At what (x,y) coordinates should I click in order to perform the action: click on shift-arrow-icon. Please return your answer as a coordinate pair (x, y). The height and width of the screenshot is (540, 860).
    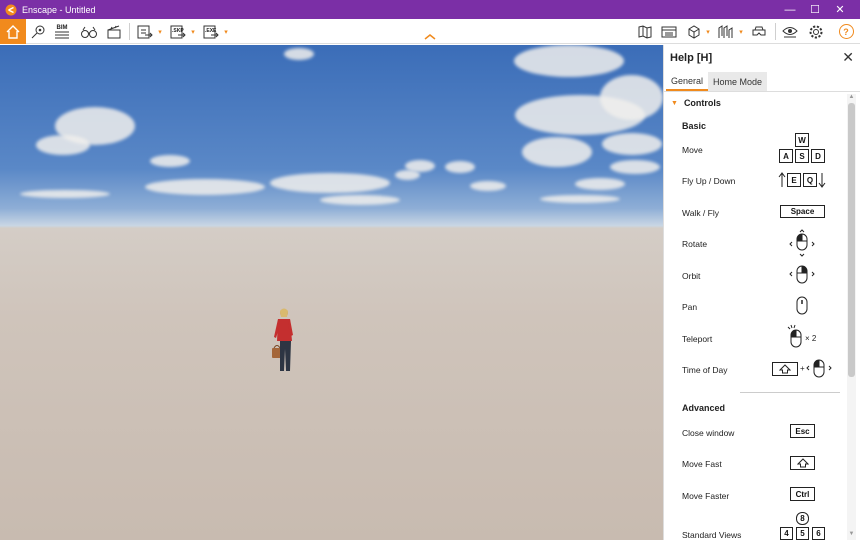
    Looking at the image, I should click on (802, 463).